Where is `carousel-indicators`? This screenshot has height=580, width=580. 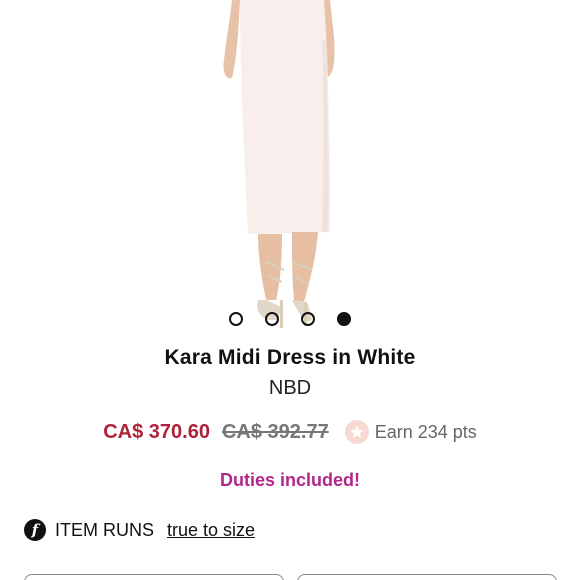
carousel-indicators is located at coordinates (290, 319).